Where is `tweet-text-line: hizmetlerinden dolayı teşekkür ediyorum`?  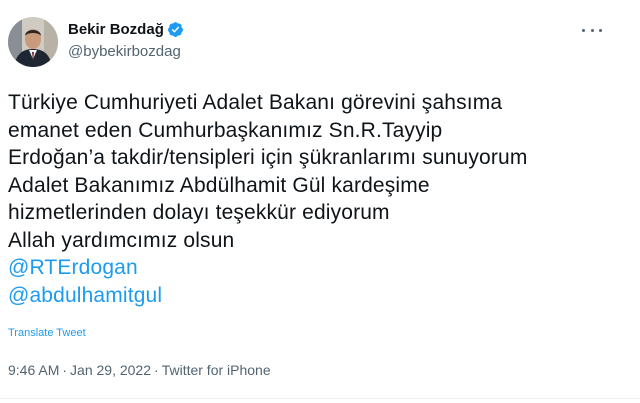 tweet-text-line: hizmetlerinden dolayı teşekkür ediyorum is located at coordinates (199, 212).